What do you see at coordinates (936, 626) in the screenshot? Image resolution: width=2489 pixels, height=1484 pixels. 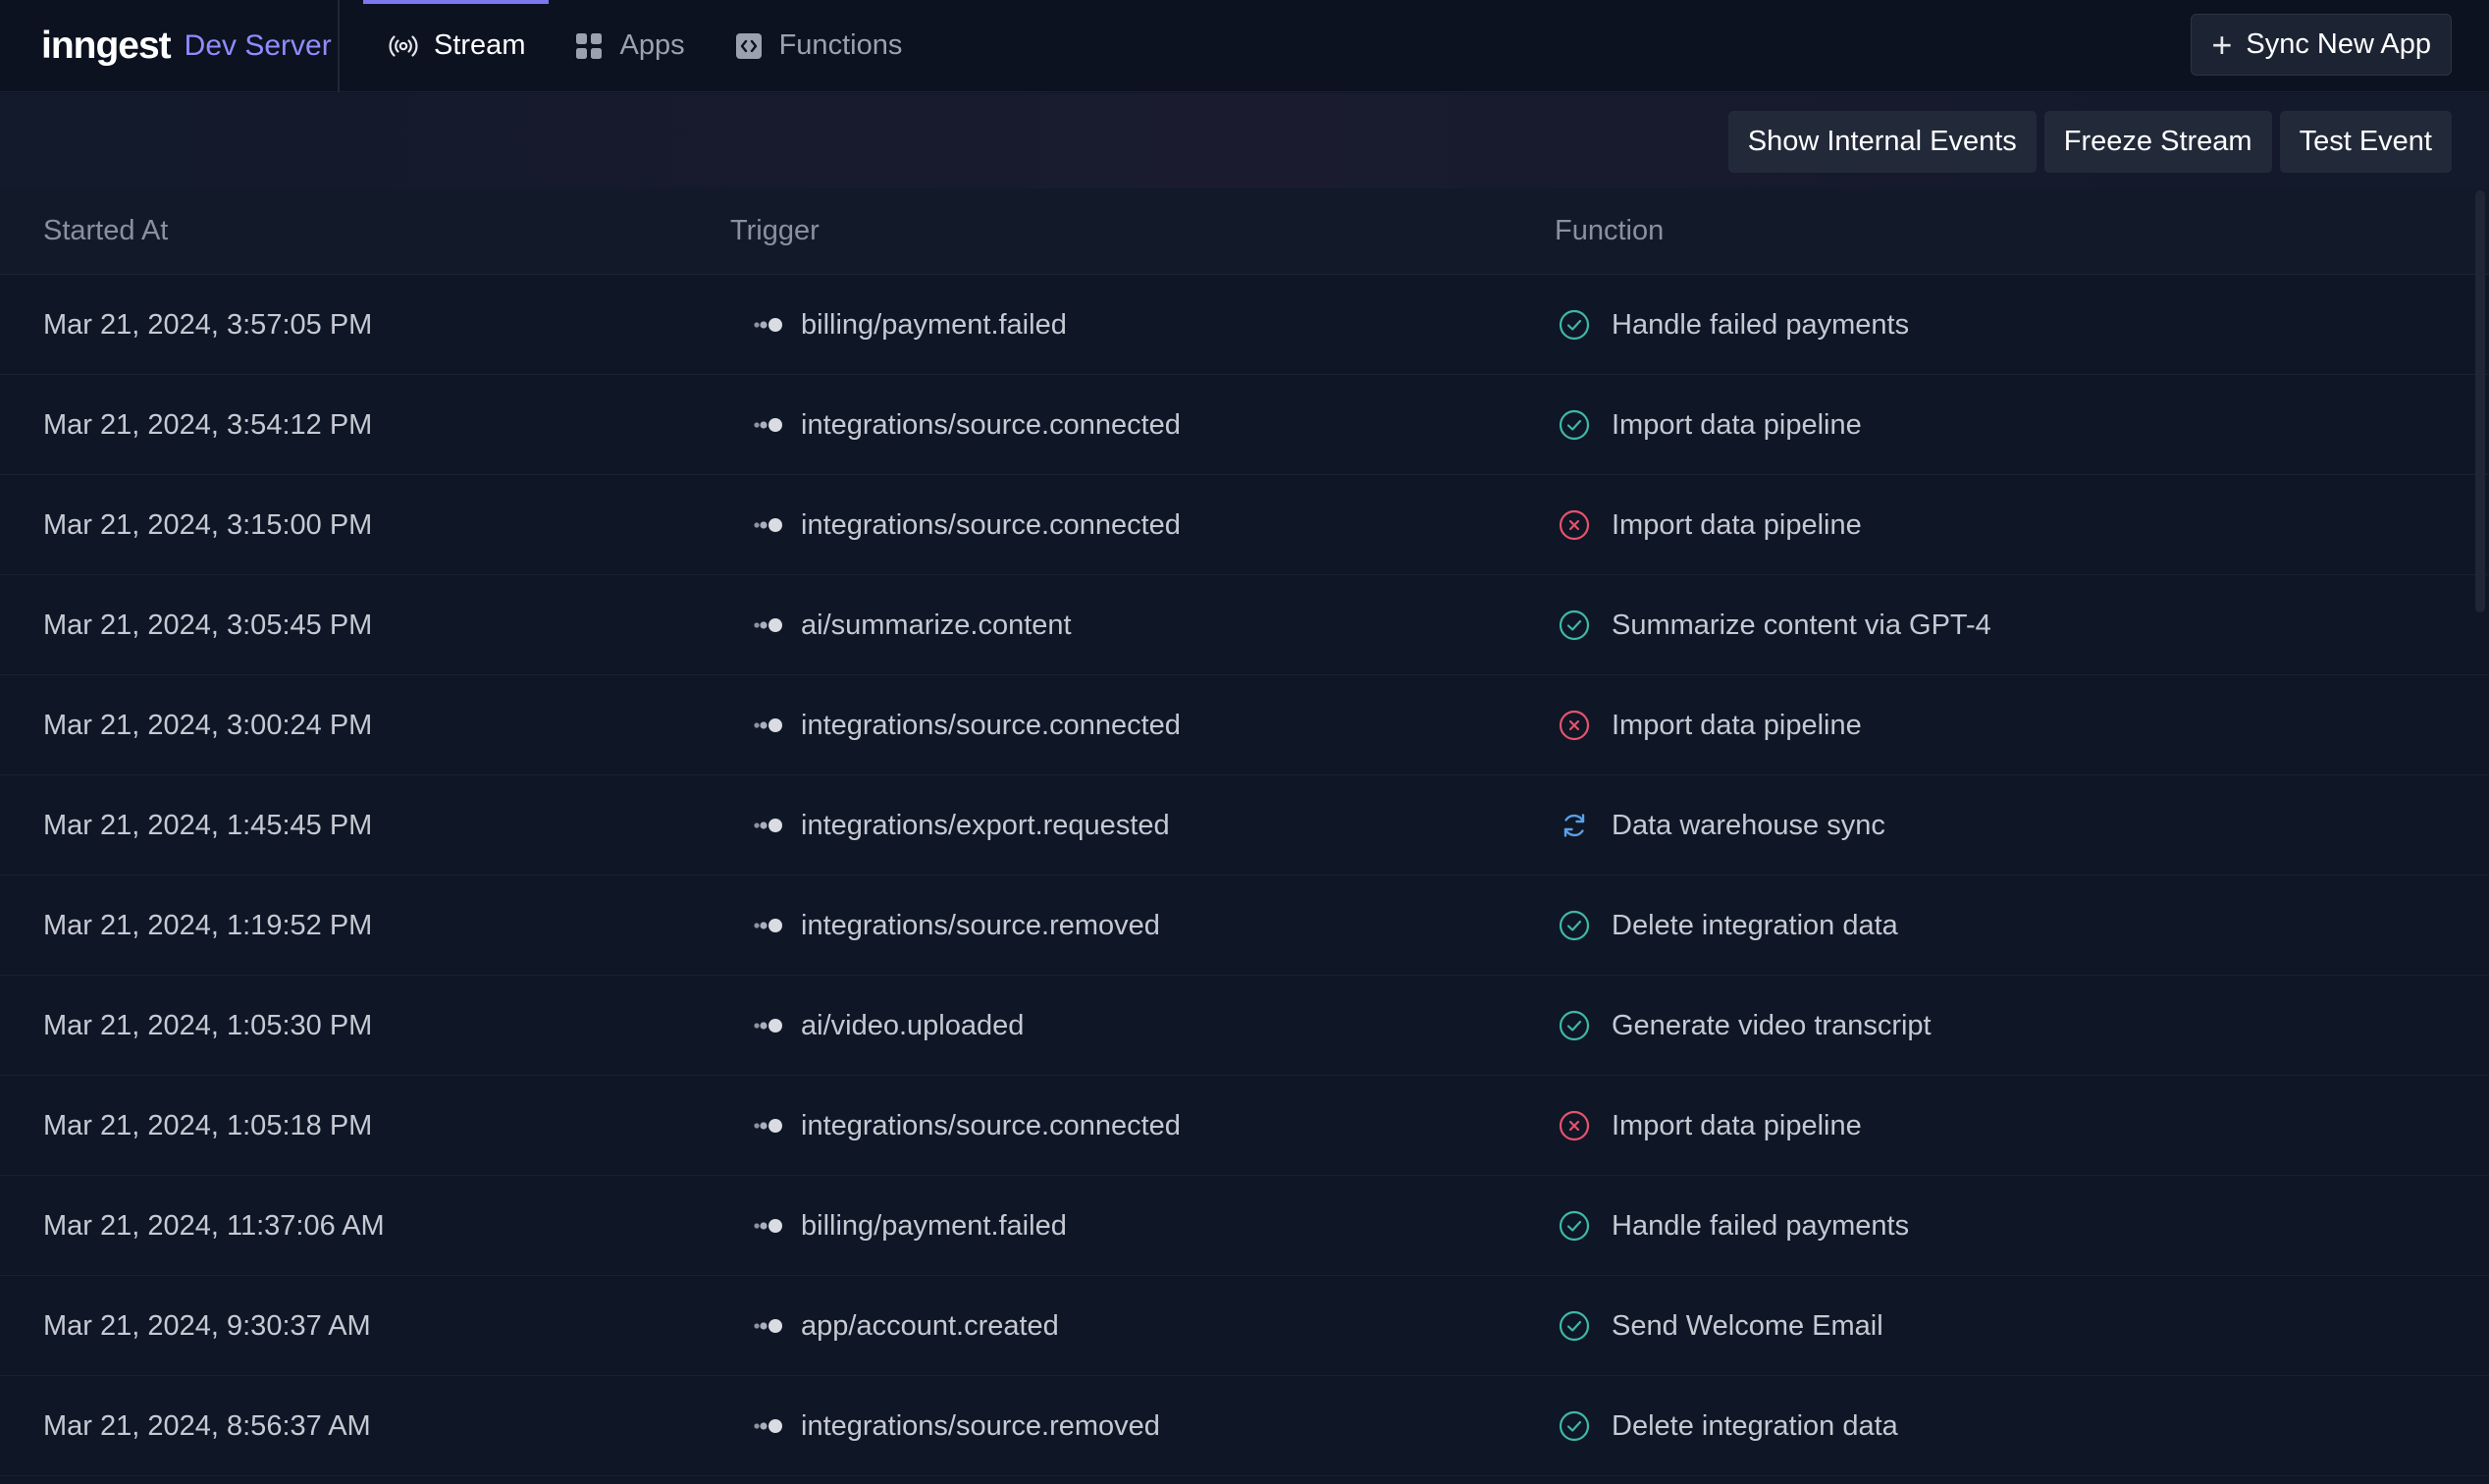 I see `row-trigger-label: ai/summarize.content` at bounding box center [936, 626].